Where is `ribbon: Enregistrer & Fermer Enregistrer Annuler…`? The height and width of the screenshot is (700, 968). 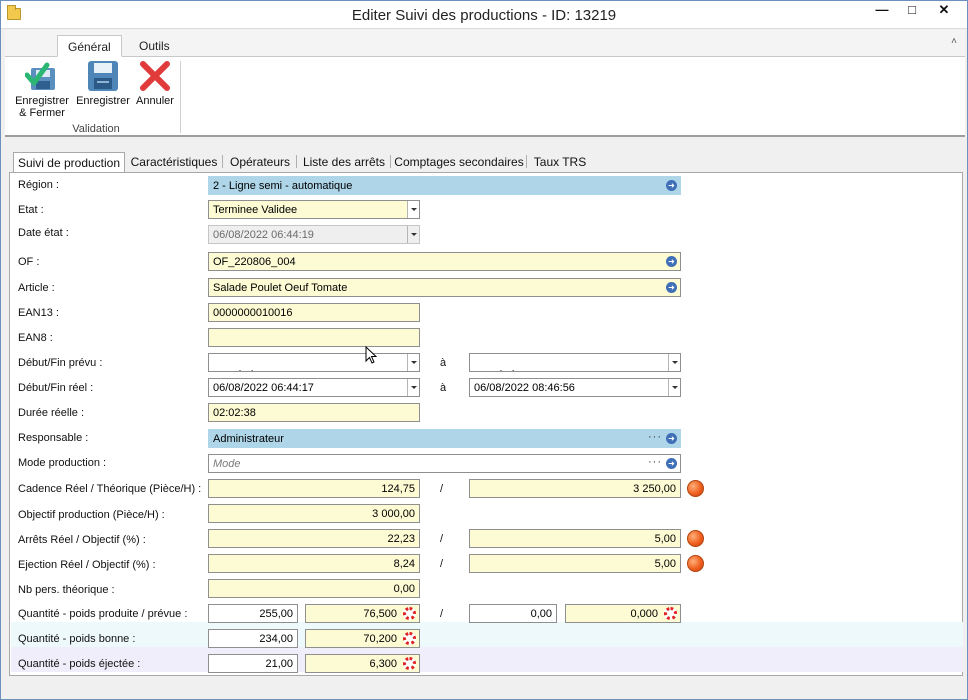
ribbon: Enregistrer & Fermer Enregistrer Annuler… is located at coordinates (485, 97).